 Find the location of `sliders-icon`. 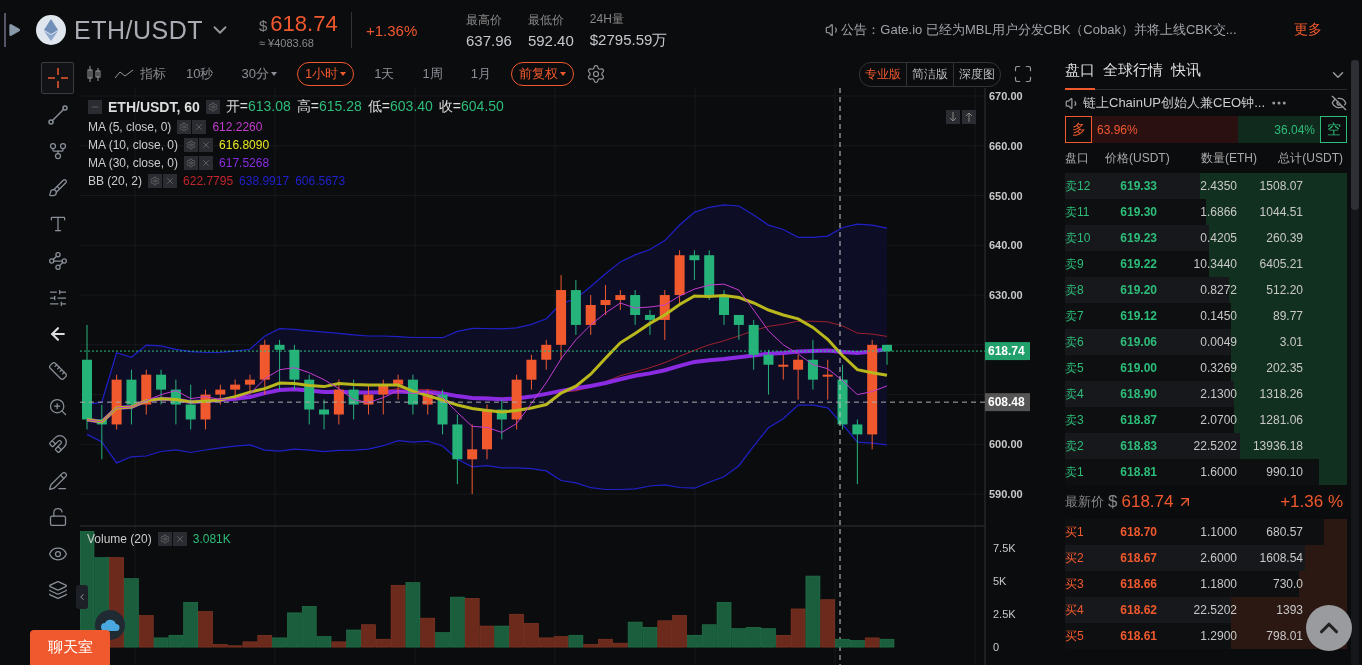

sliders-icon is located at coordinates (57, 297).